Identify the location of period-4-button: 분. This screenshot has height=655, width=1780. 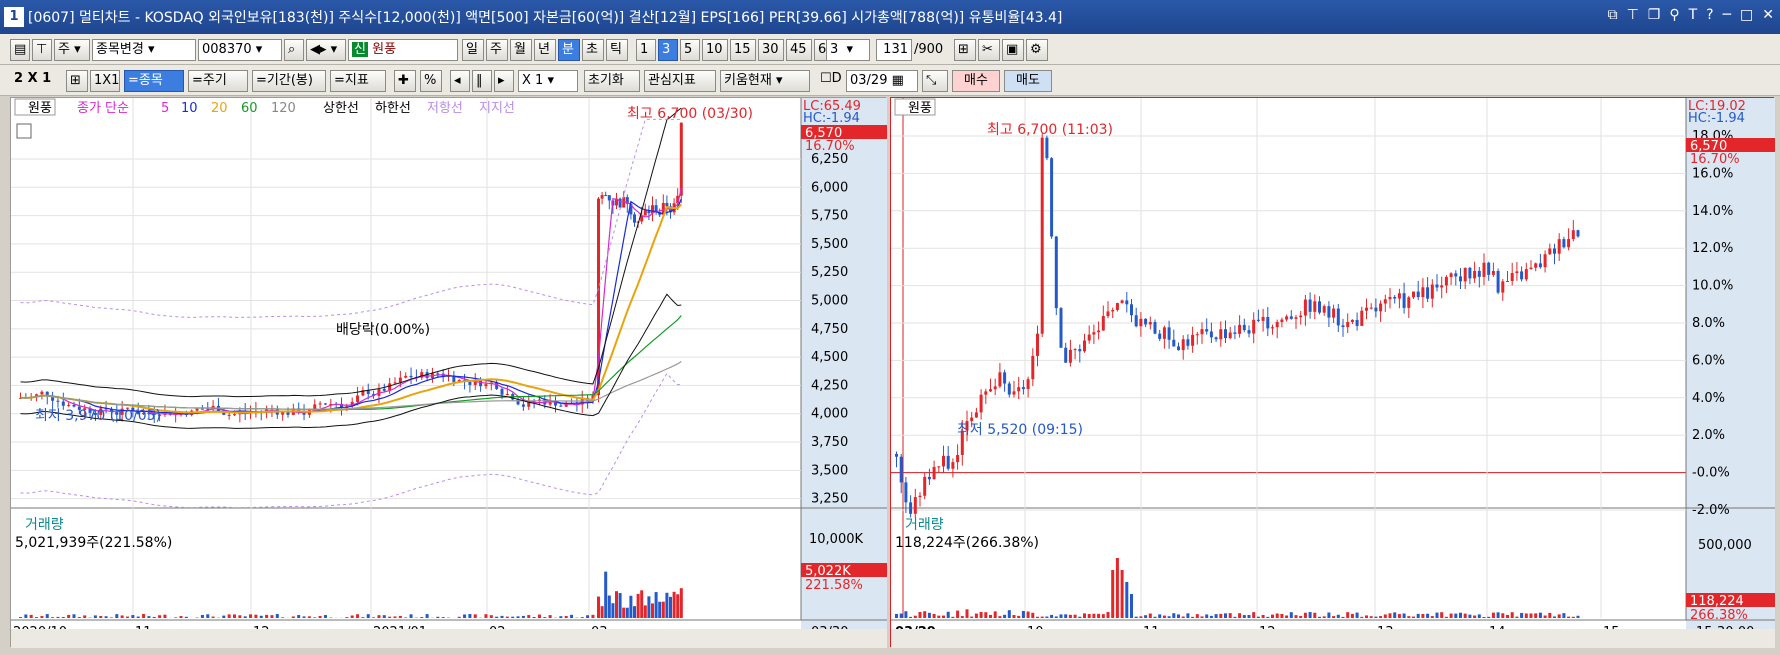
(569, 50).